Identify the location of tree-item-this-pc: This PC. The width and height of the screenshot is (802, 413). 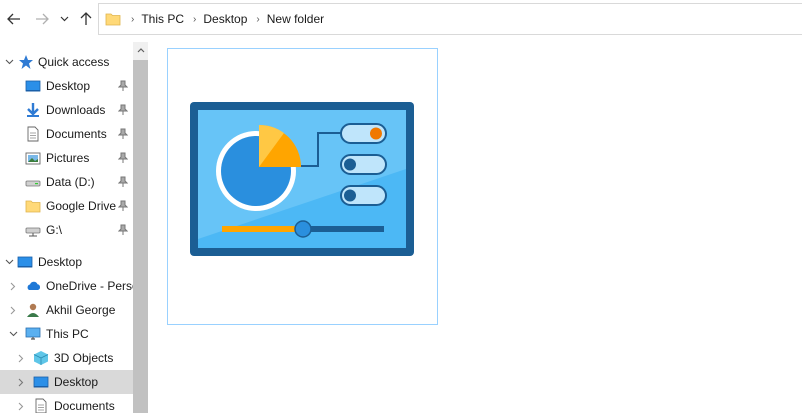
(66, 334).